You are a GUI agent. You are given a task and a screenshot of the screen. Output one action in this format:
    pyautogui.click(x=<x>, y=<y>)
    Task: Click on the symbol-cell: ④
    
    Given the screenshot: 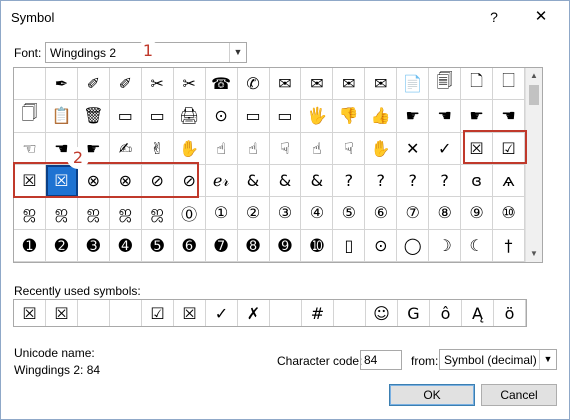 What is the action you would take?
    pyautogui.click(x=317, y=213)
    